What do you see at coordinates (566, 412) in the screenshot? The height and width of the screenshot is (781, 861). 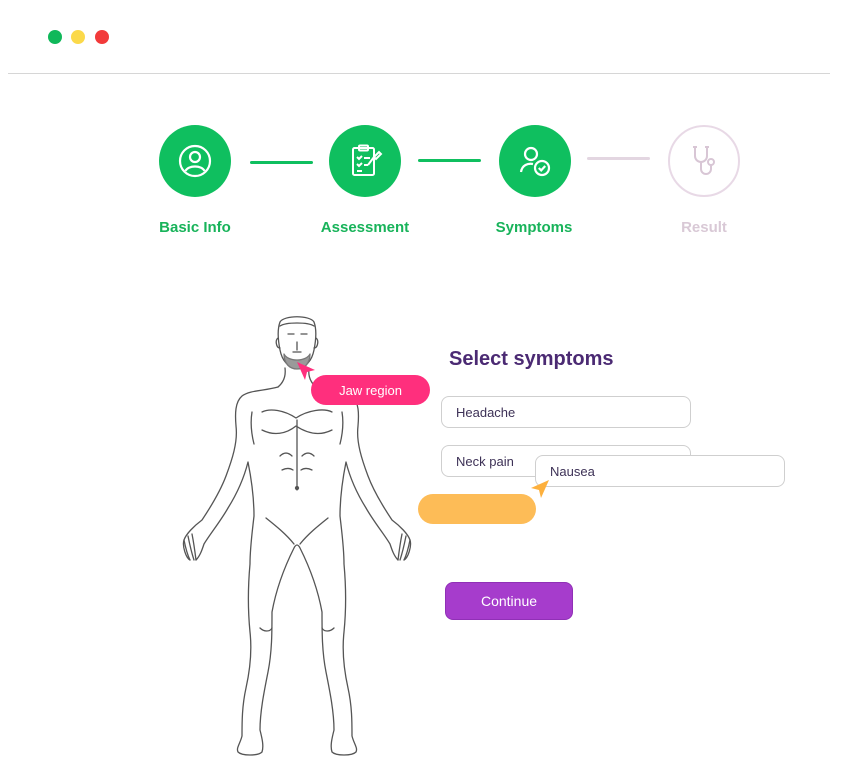 I see `symptom-field-headache: Headache` at bounding box center [566, 412].